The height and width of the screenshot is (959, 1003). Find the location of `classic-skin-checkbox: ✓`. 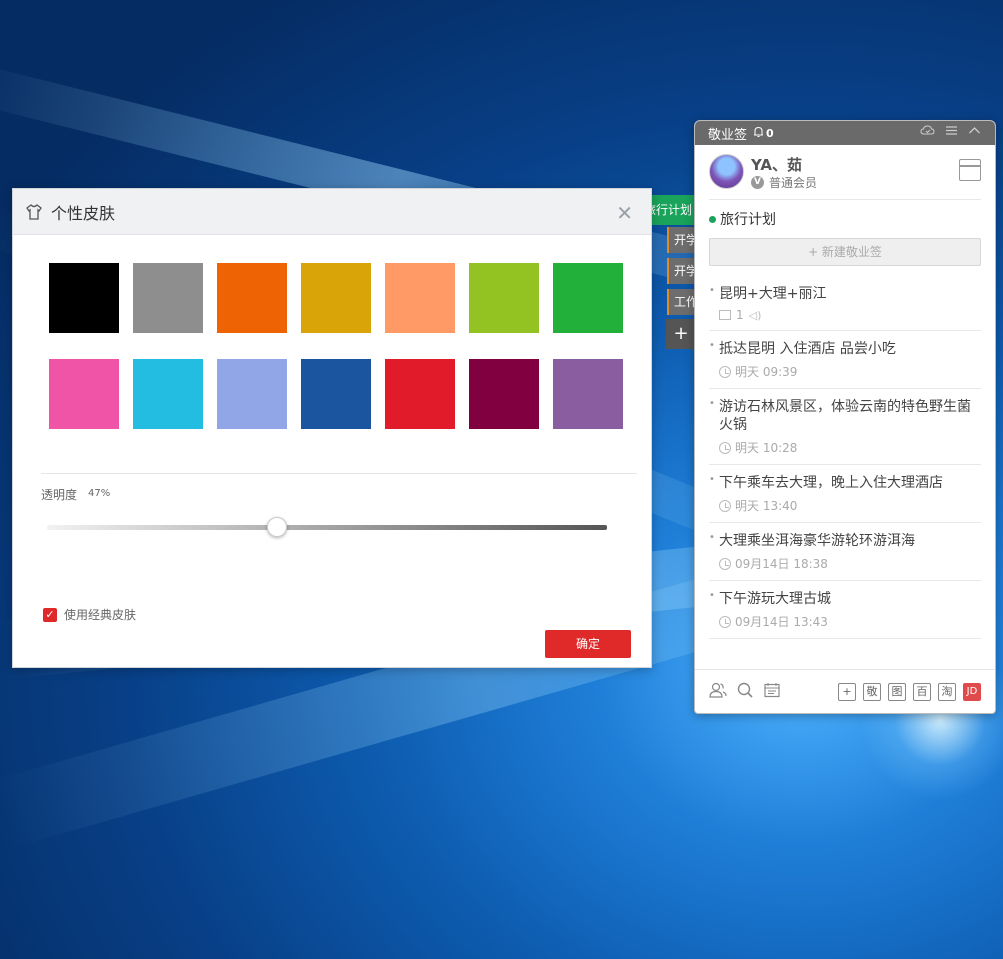

classic-skin-checkbox: ✓ is located at coordinates (50, 614).